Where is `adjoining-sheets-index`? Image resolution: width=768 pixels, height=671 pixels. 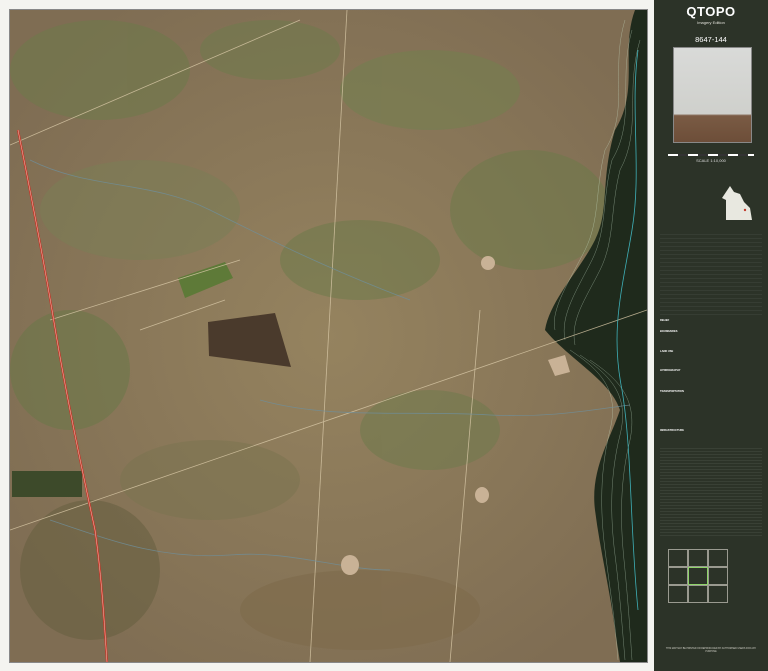
adjoining-sheets-index is located at coordinates (698, 576).